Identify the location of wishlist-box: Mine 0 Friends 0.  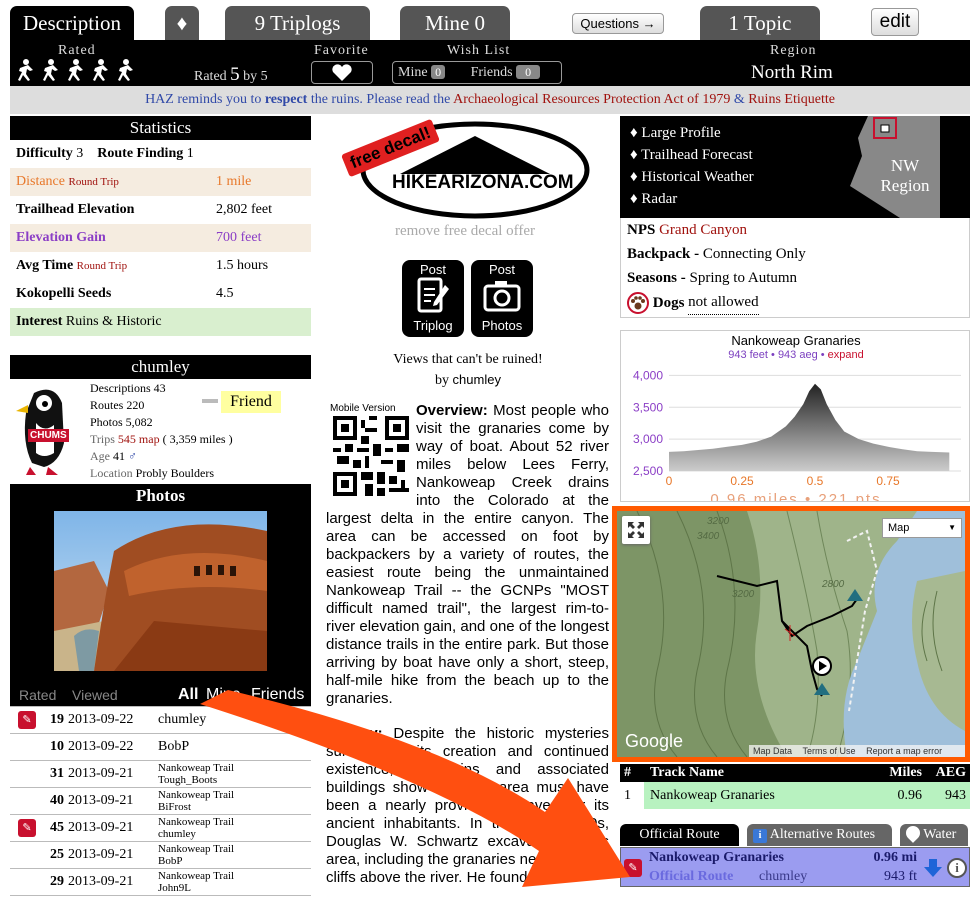
(477, 72).